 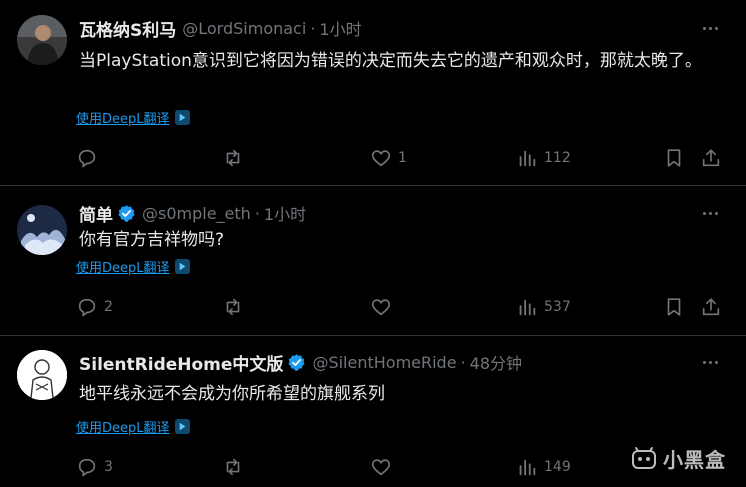 I want to click on avatar-drawing, so click(x=42, y=375).